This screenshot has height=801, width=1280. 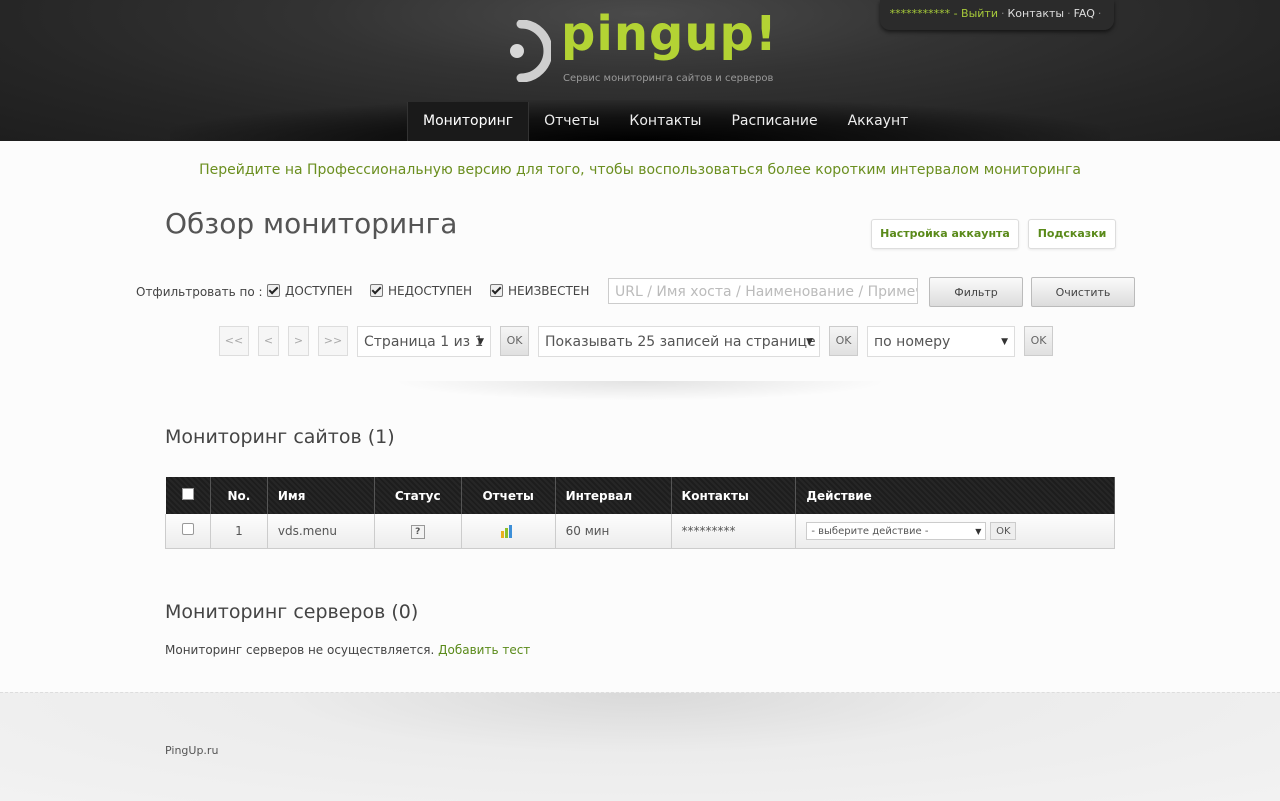 What do you see at coordinates (321, 531) in the screenshot?
I see `row-name: vds.menu` at bounding box center [321, 531].